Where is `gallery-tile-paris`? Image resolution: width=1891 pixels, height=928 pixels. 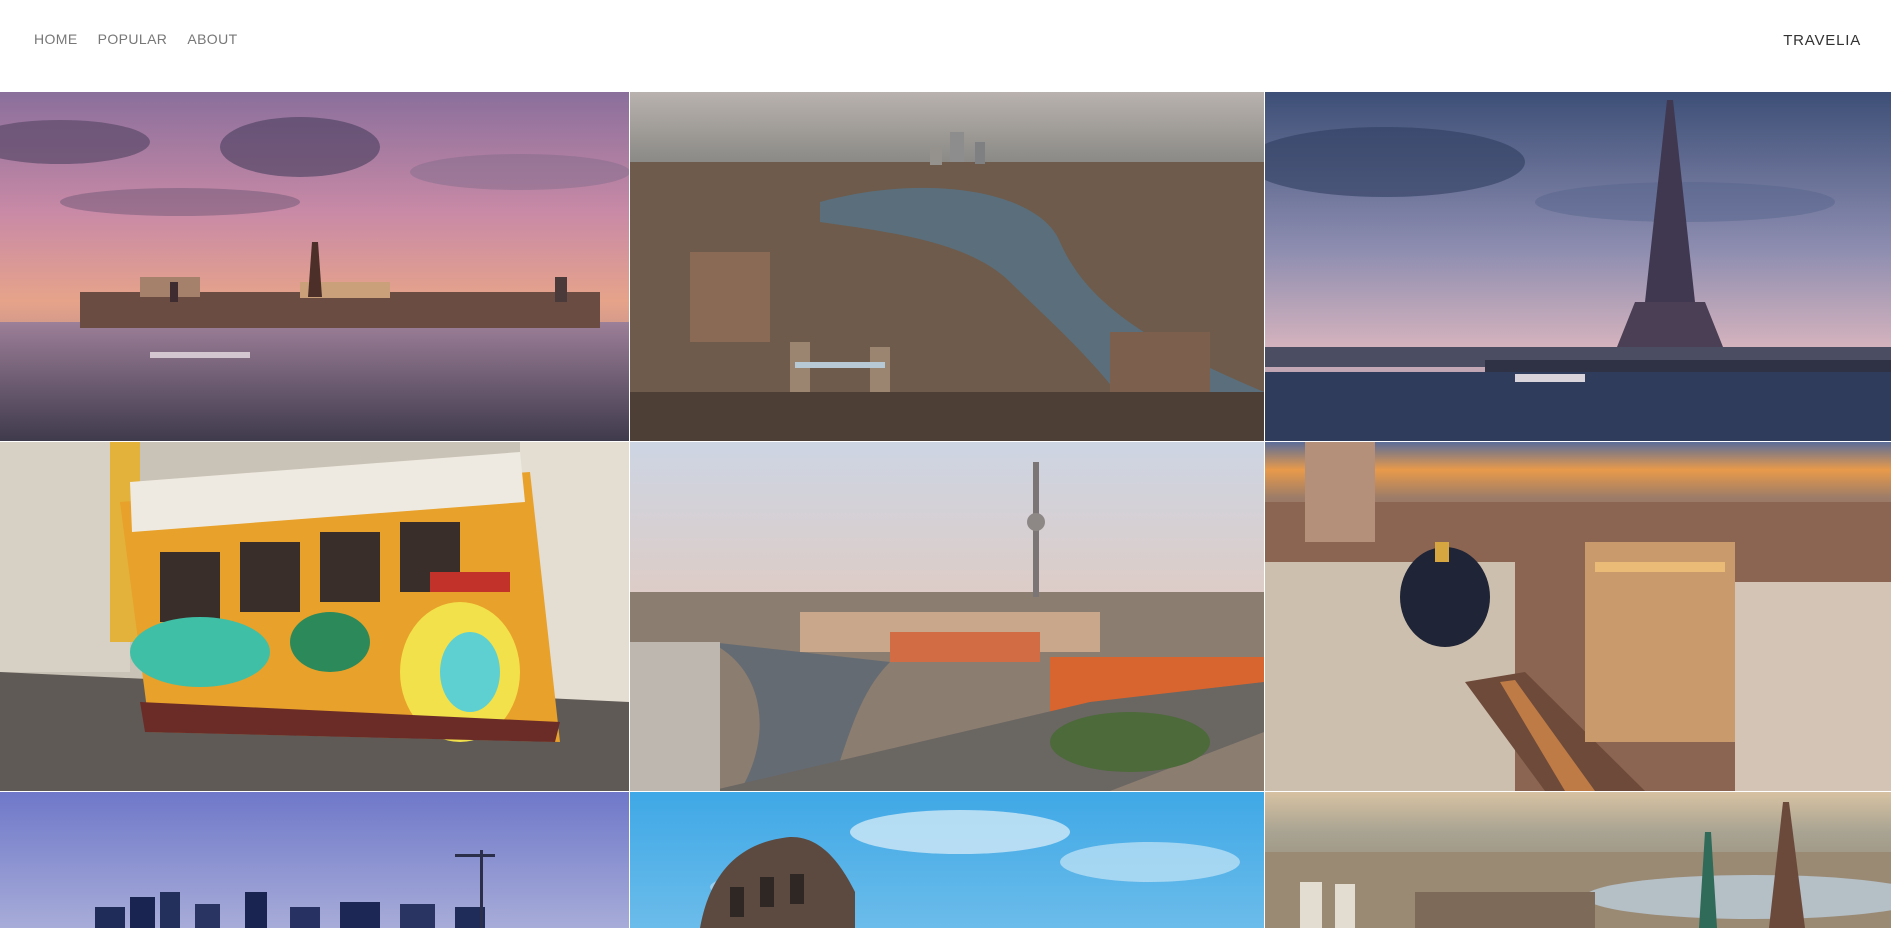 gallery-tile-paris is located at coordinates (1578, 266).